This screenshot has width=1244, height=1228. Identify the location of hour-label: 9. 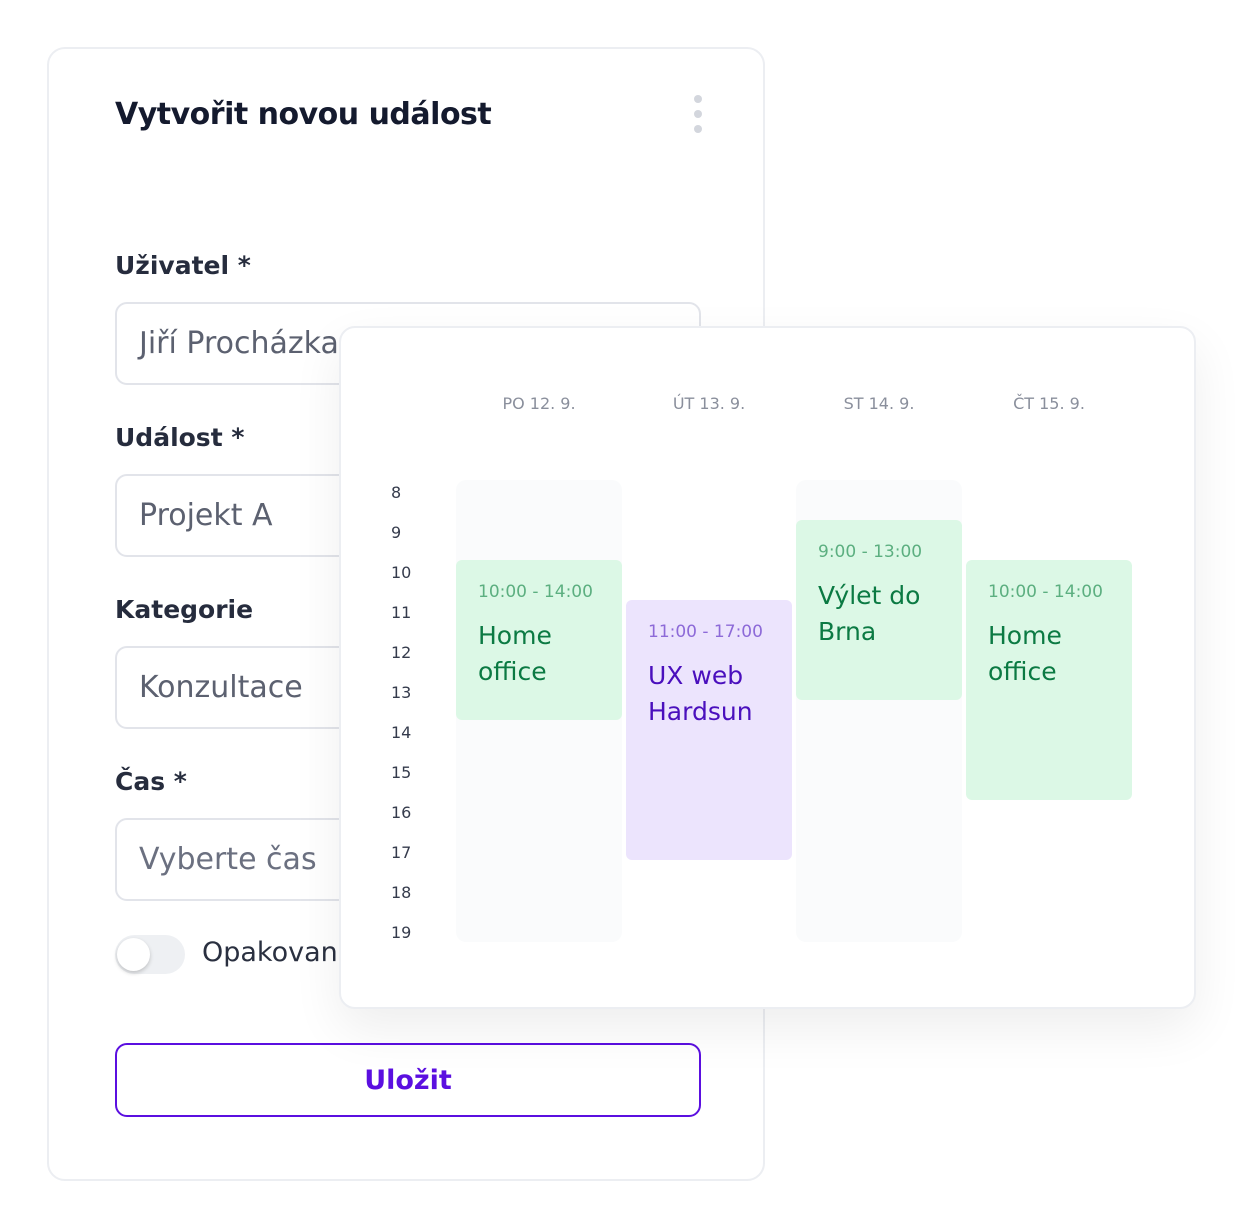
(396, 532).